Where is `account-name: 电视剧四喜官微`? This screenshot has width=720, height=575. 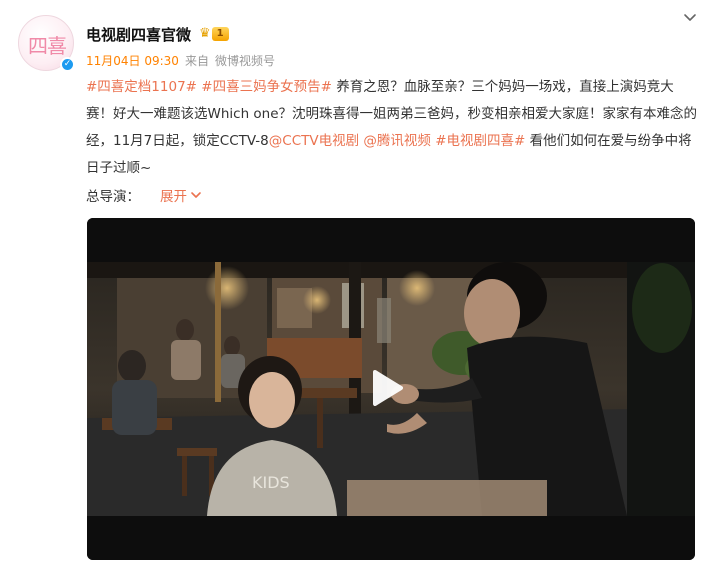
account-name: 电视剧四喜官微 is located at coordinates (138, 34).